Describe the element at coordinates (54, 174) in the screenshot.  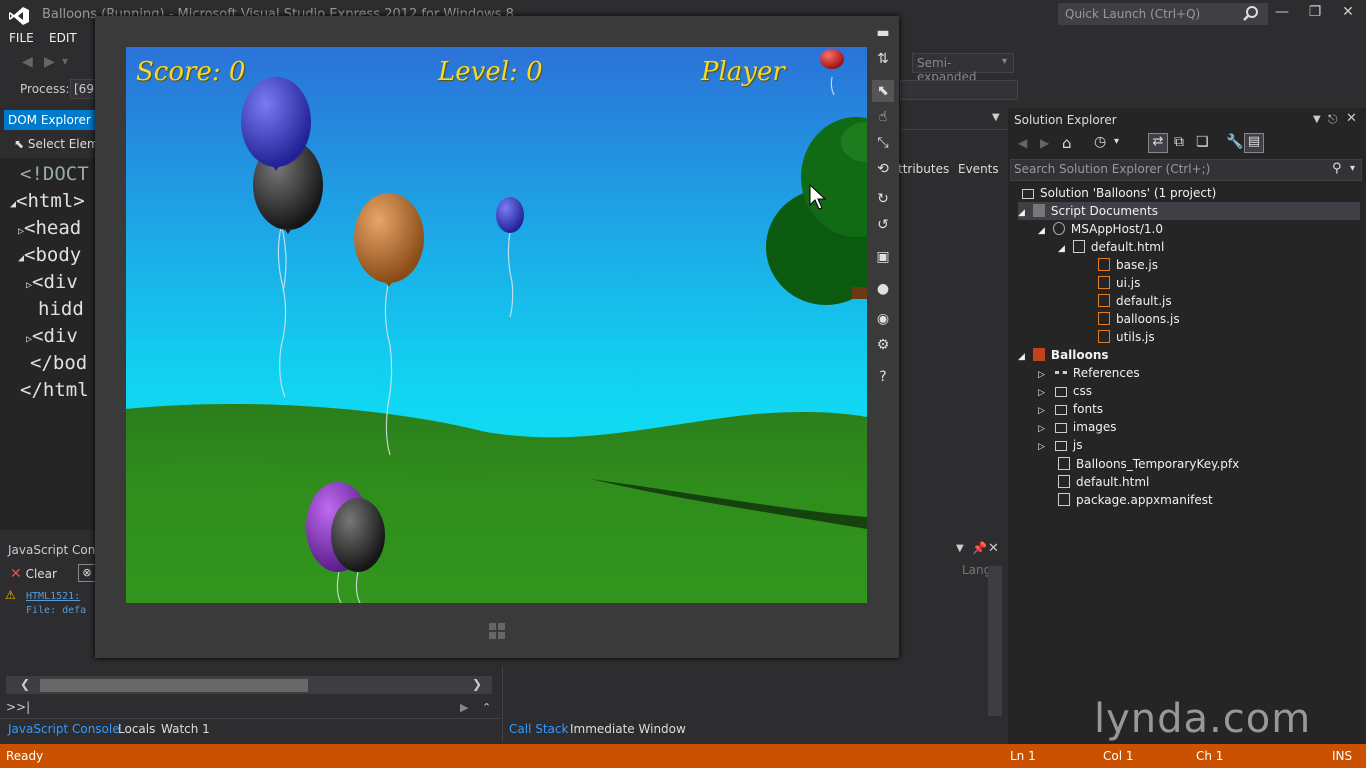
I see `dom-node: <!DOCT` at that location.